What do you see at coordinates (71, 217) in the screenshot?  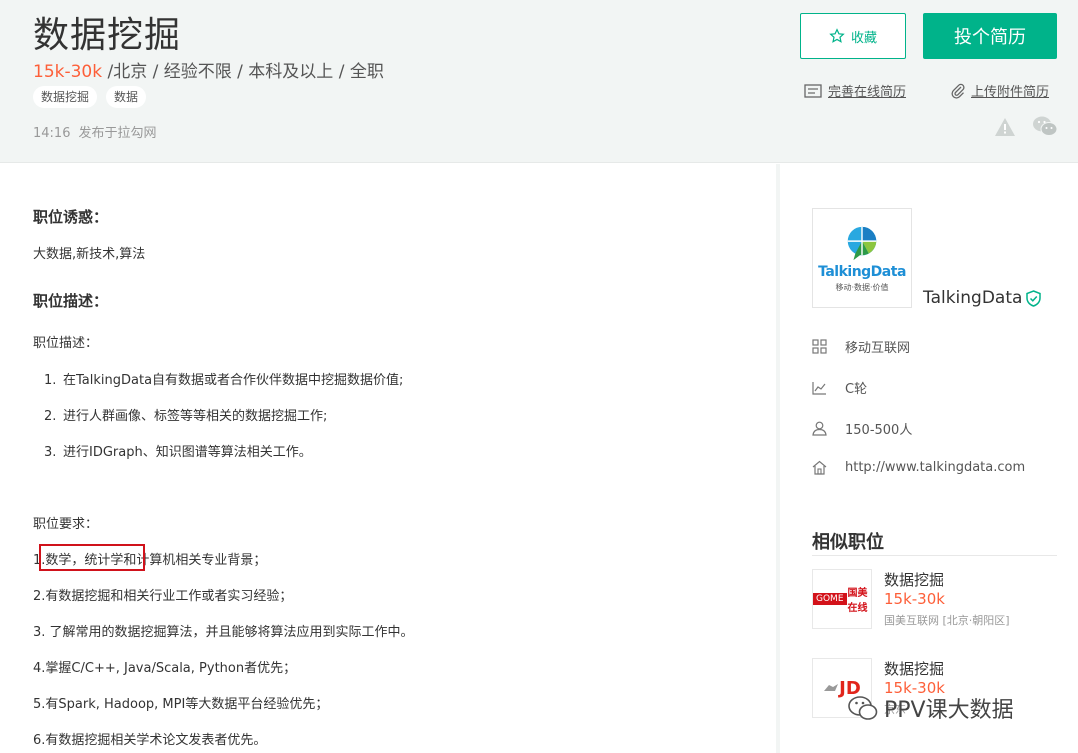 I see `job-advantage-title: 职位诱惑：` at bounding box center [71, 217].